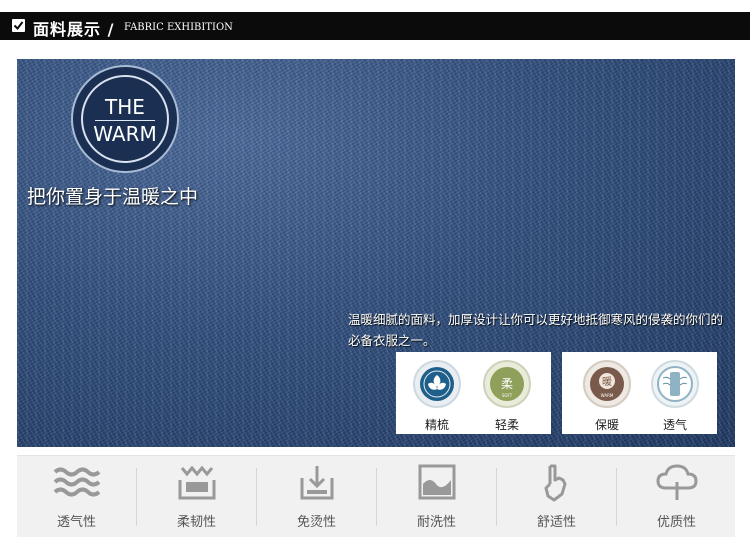 The width and height of the screenshot is (750, 553). I want to click on hero-description: 温暖细腻的面料，加厚设计让你可以更好地抵御寒风的侵袭的你们的必备衣服之一。, so click(536, 330).